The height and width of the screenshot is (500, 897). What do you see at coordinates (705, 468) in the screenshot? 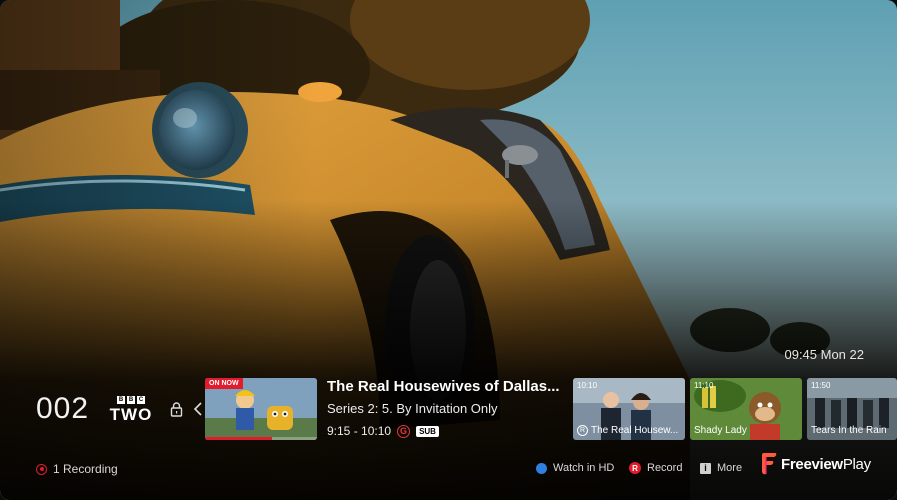
I see `info-icon: i` at bounding box center [705, 468].